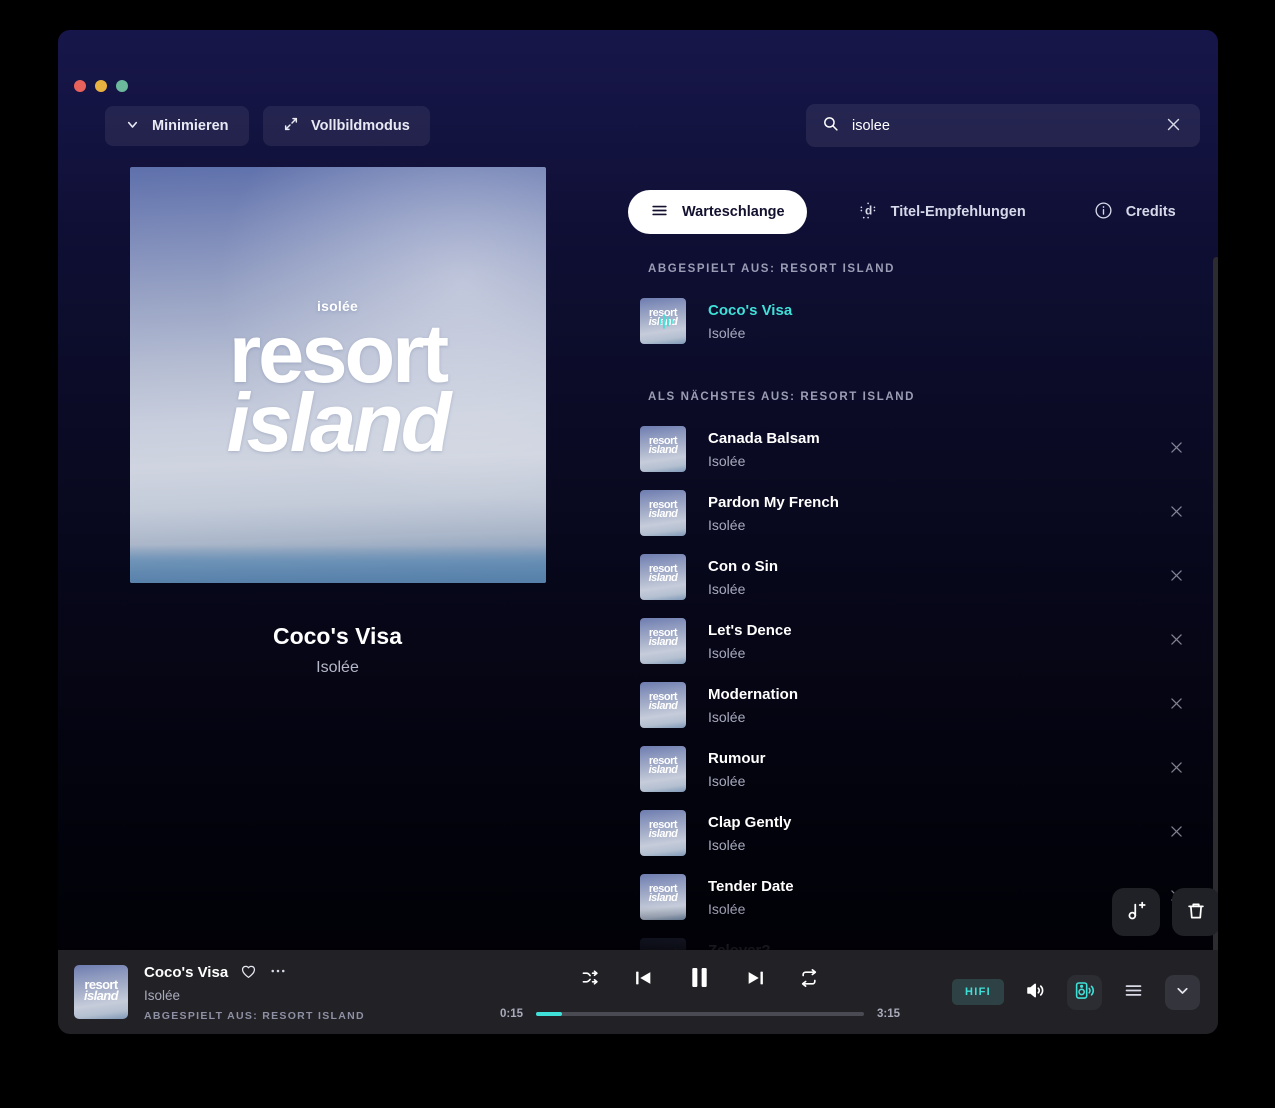  Describe the element at coordinates (1103, 212) in the screenshot. I see `info-icon` at that location.